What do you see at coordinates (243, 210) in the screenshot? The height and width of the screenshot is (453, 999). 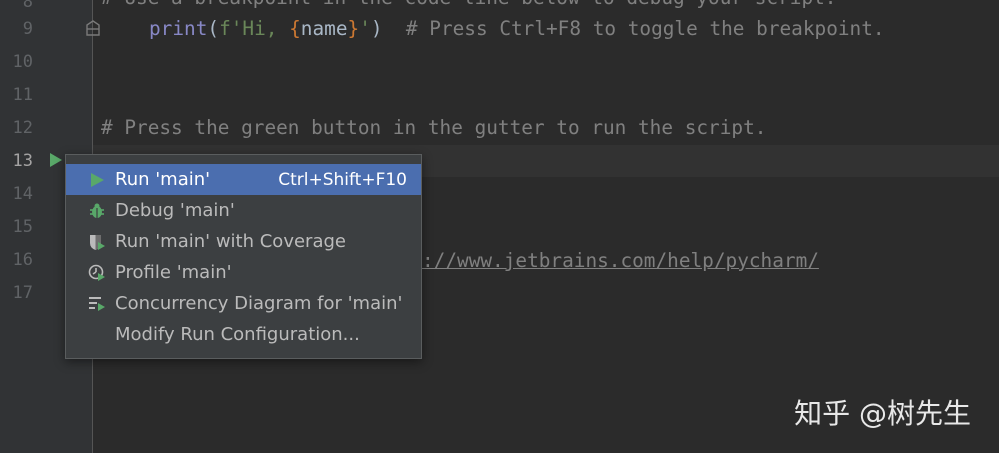 I see `menu-item-debug-main: Debug 'main'` at bounding box center [243, 210].